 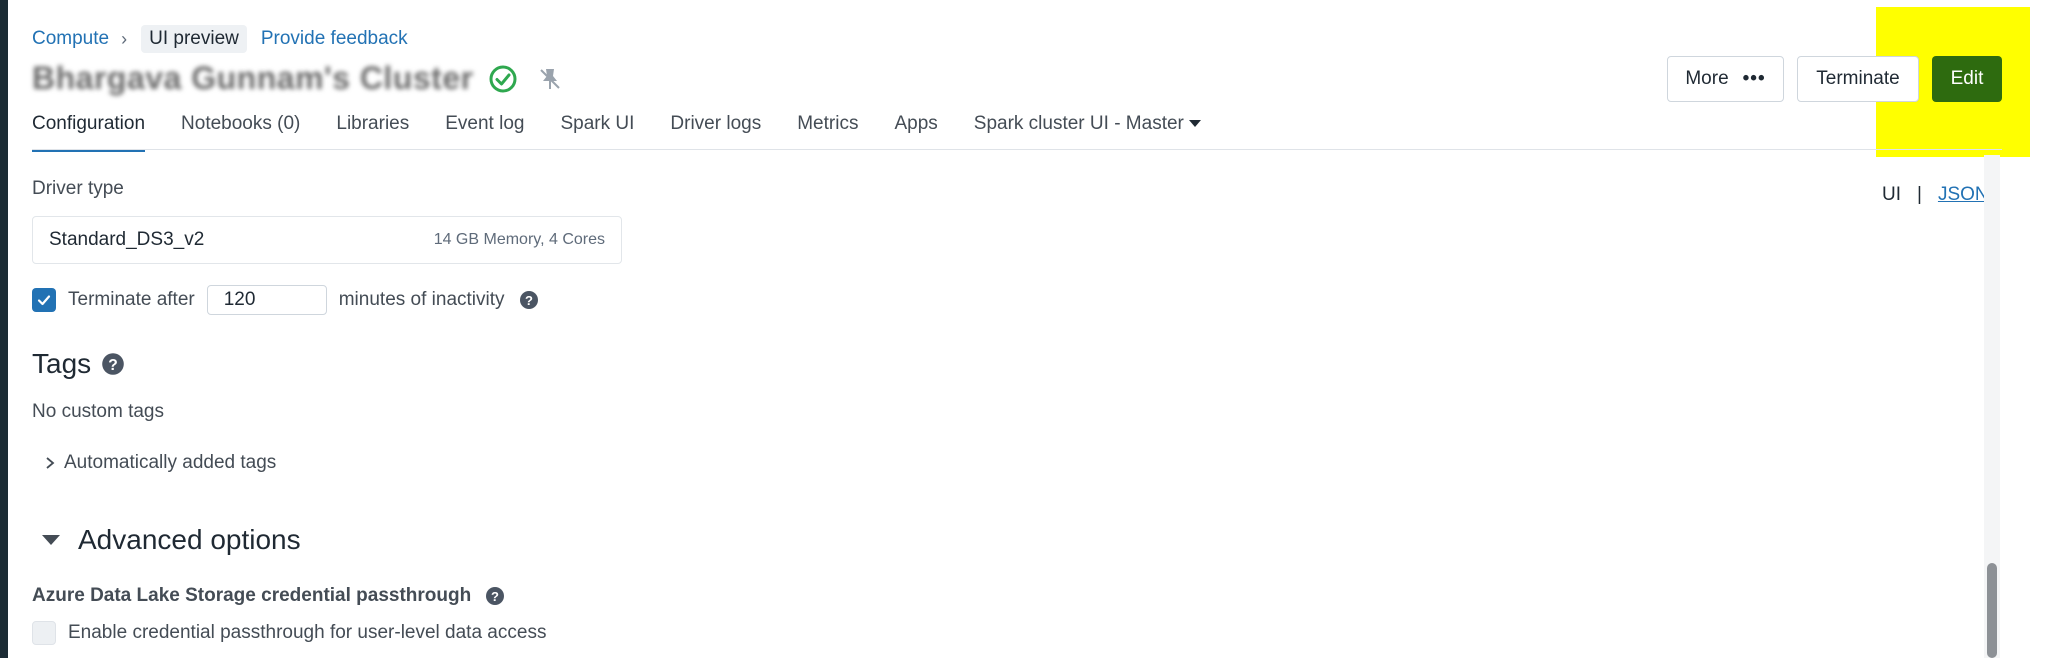 I want to click on breadcrumb-compute-link: Compute, so click(x=70, y=39).